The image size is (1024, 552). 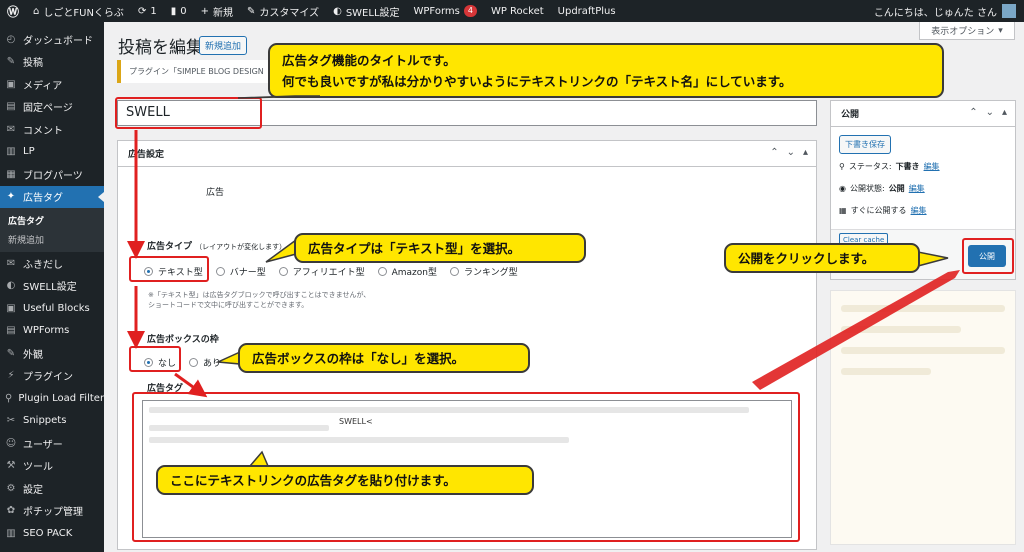 I want to click on callout-frame: 広告ボックスの枠は「なし」を選択。, so click(x=384, y=358).